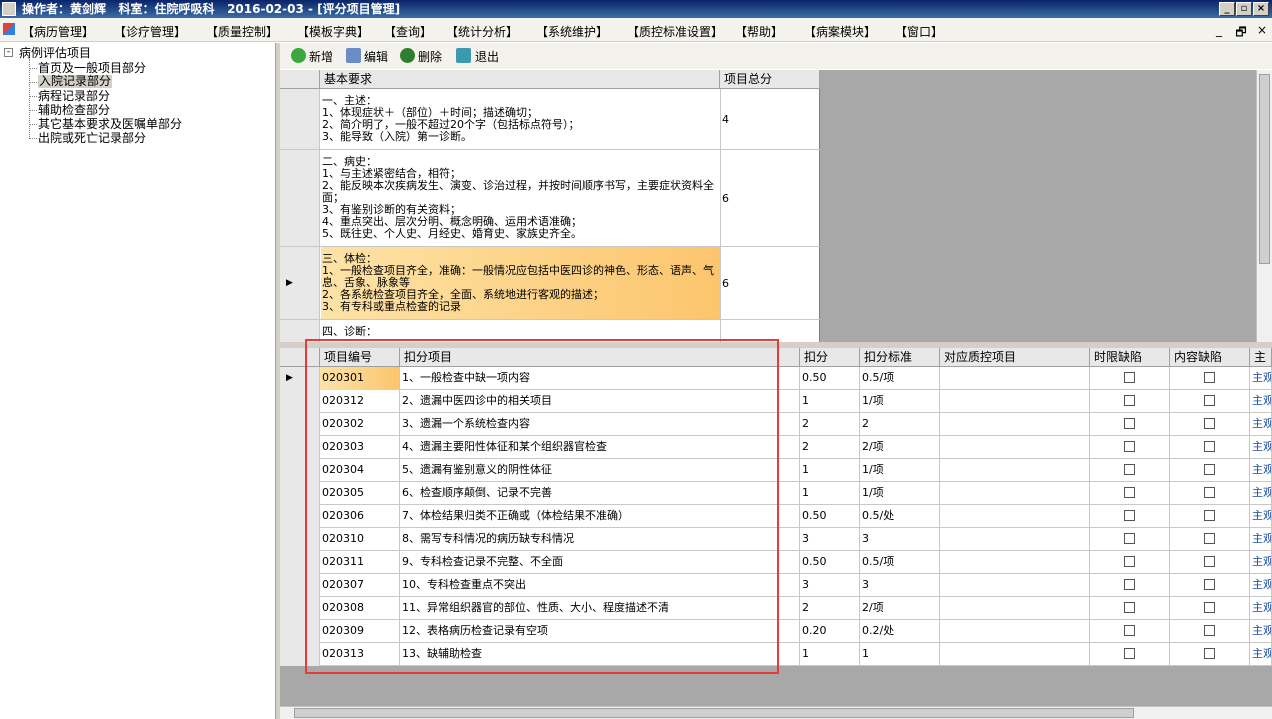 Image resolution: width=1272 pixels, height=719 pixels. Describe the element at coordinates (900, 378) in the screenshot. I see `cell-std: 0.5/项` at that location.